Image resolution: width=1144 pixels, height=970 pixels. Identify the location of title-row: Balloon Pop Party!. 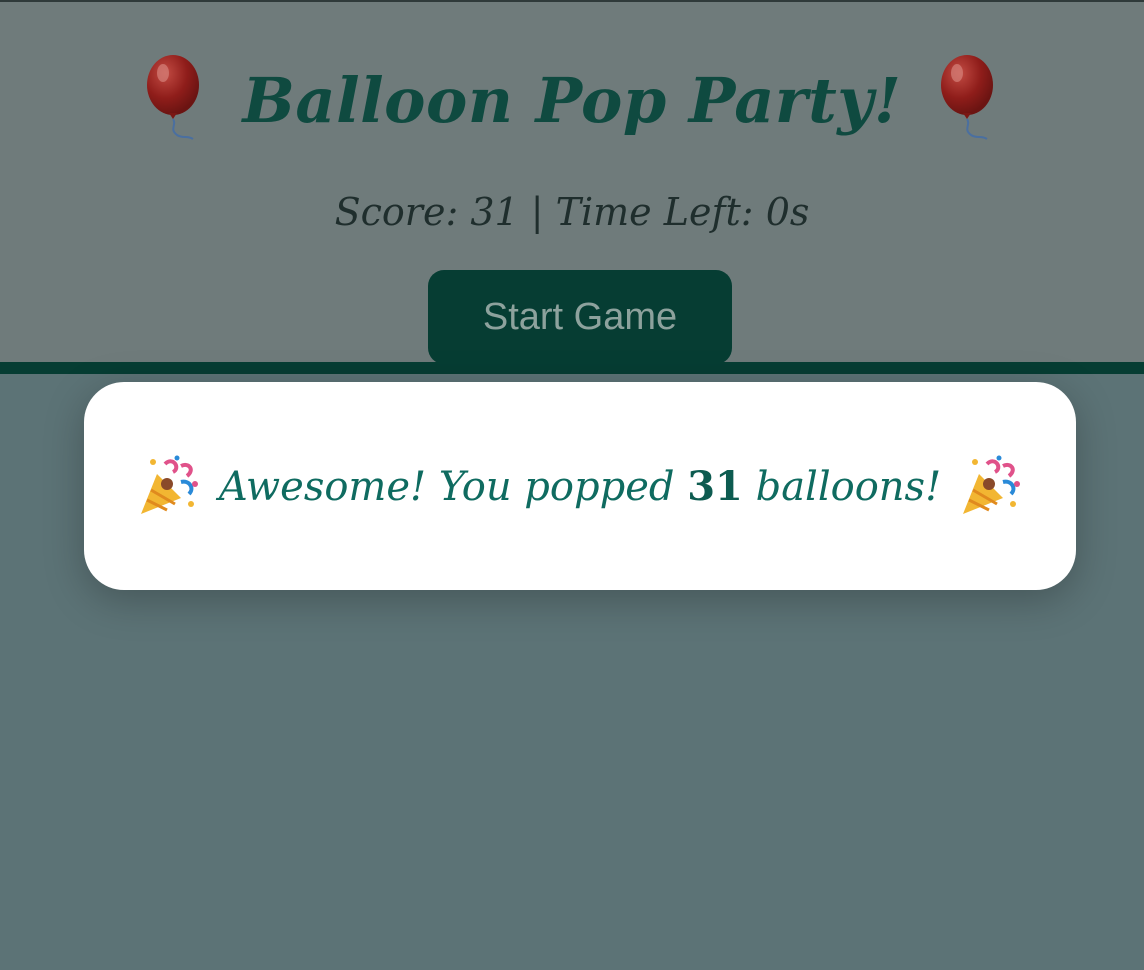
(572, 100).